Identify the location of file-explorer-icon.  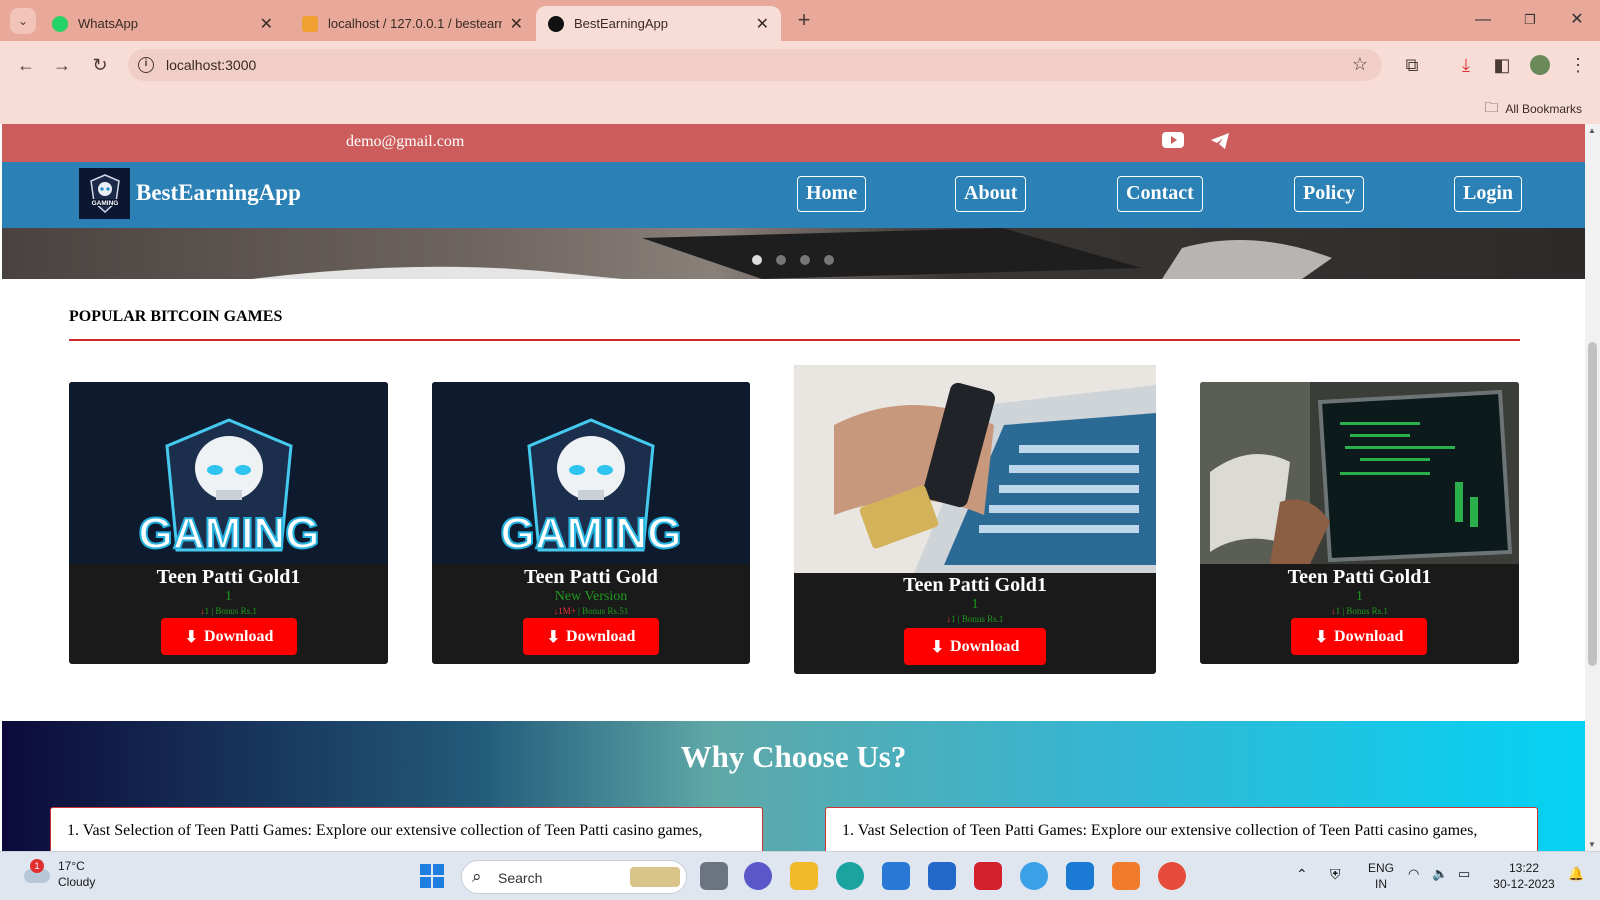
(804, 876).